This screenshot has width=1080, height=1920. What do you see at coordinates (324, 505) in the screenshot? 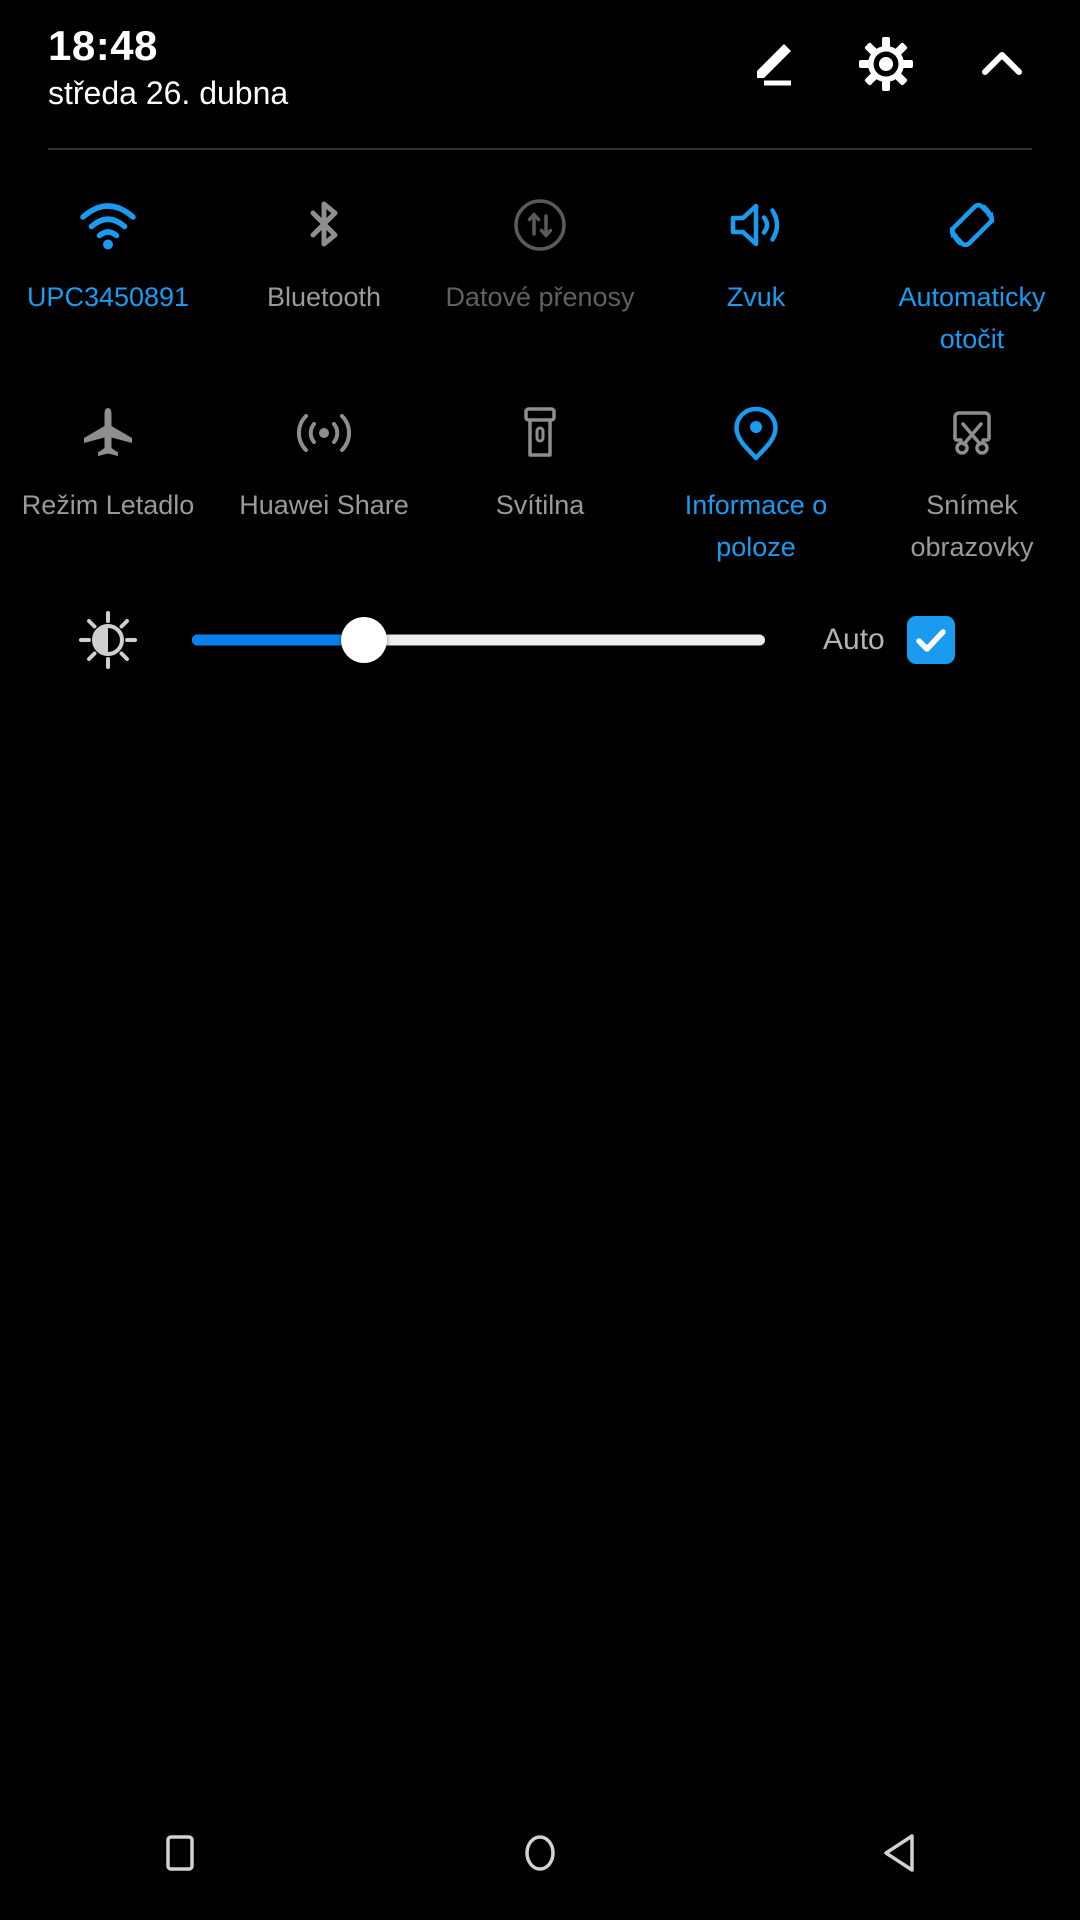
I see `tile-label: Huawei Share` at bounding box center [324, 505].